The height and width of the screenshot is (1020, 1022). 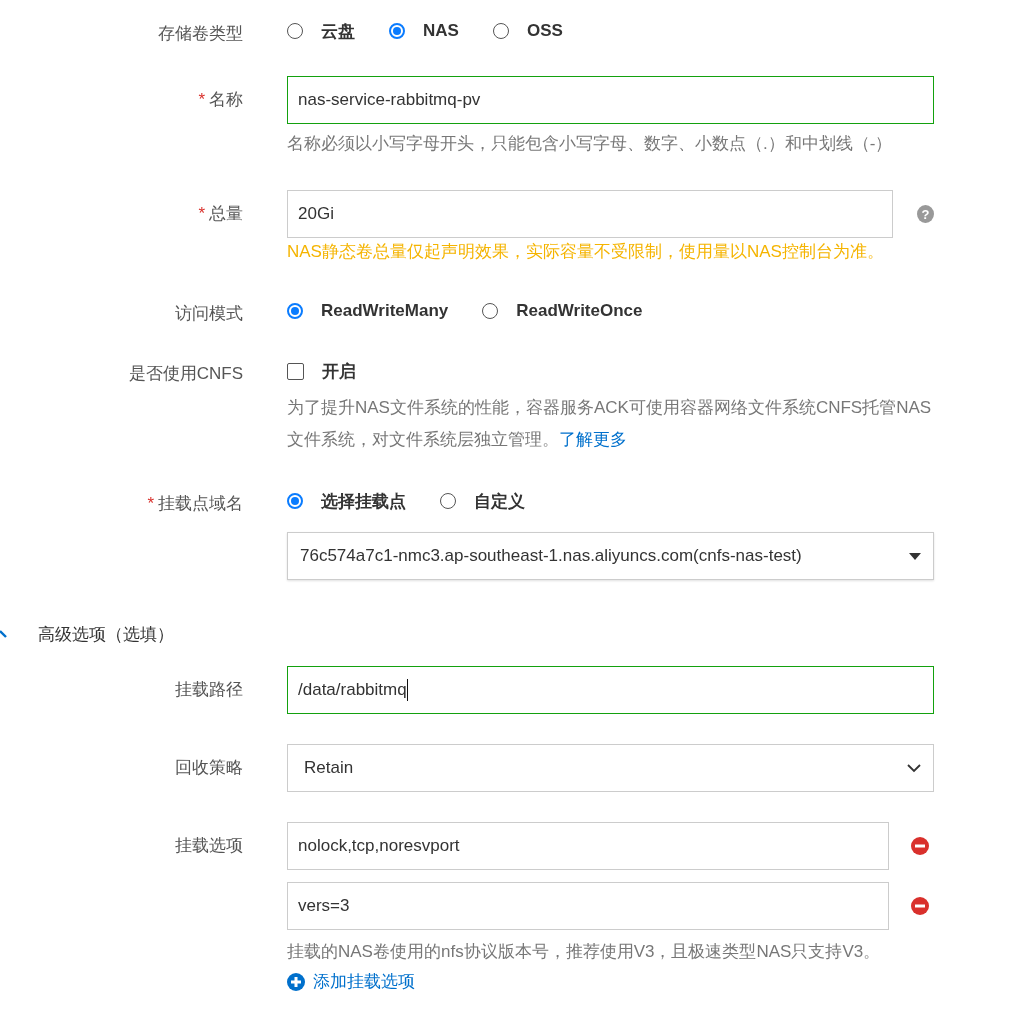 What do you see at coordinates (590, 144) in the screenshot?
I see `hint-text: 名称必须以小写字母开头，只能包含小写字母、数字、小数点（.）和中划线（-）` at bounding box center [590, 144].